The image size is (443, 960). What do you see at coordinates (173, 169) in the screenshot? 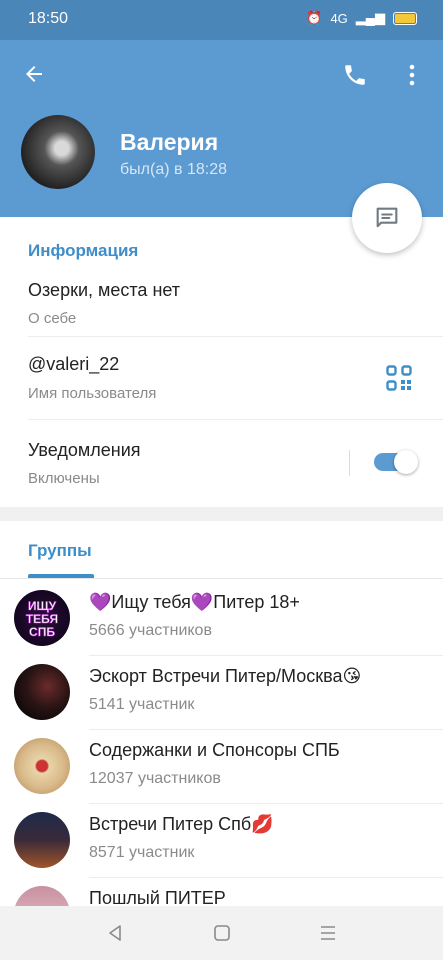
I see `profile-last-seen: был(а) в 18:28` at bounding box center [173, 169].